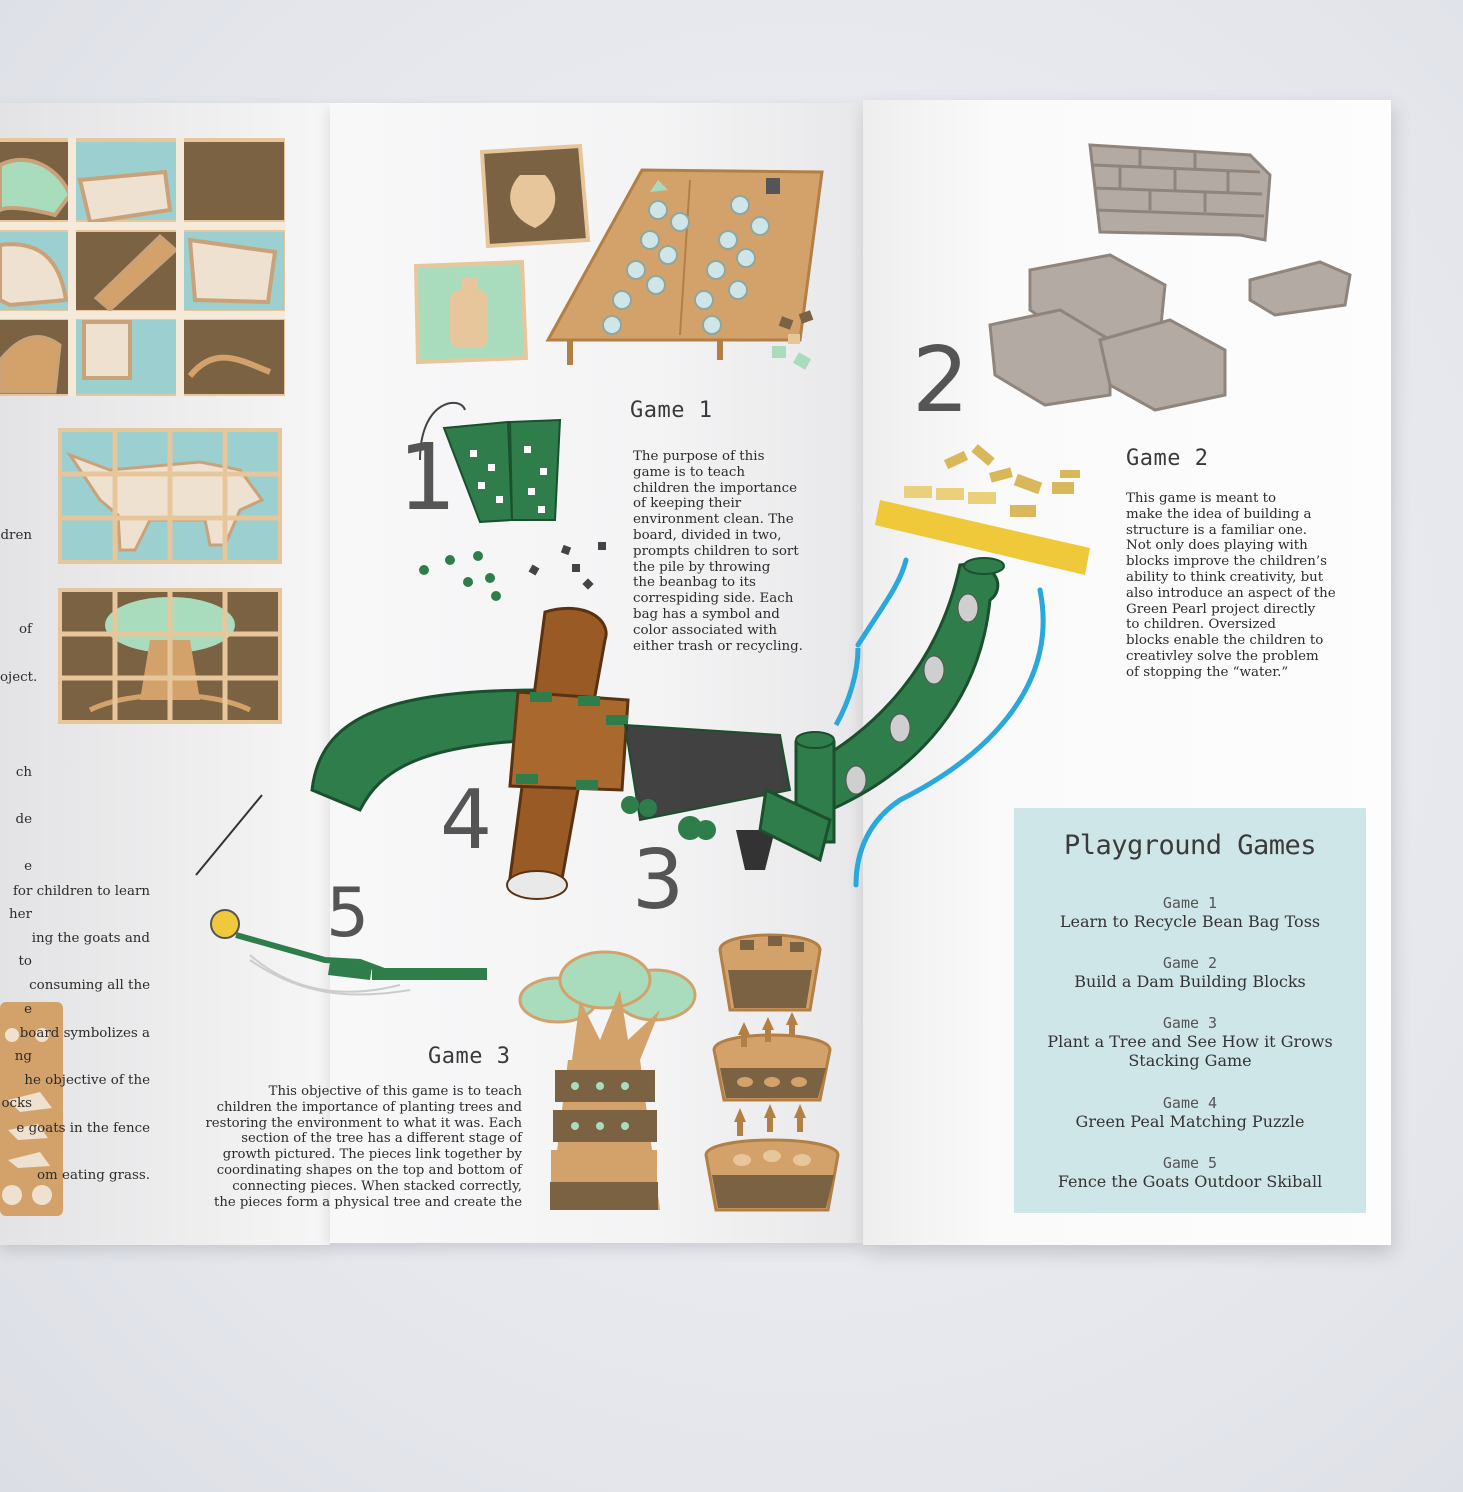 This screenshot has height=1492, width=1463. Describe the element at coordinates (471, 312) in the screenshot. I see `bottle-beanbag` at that location.